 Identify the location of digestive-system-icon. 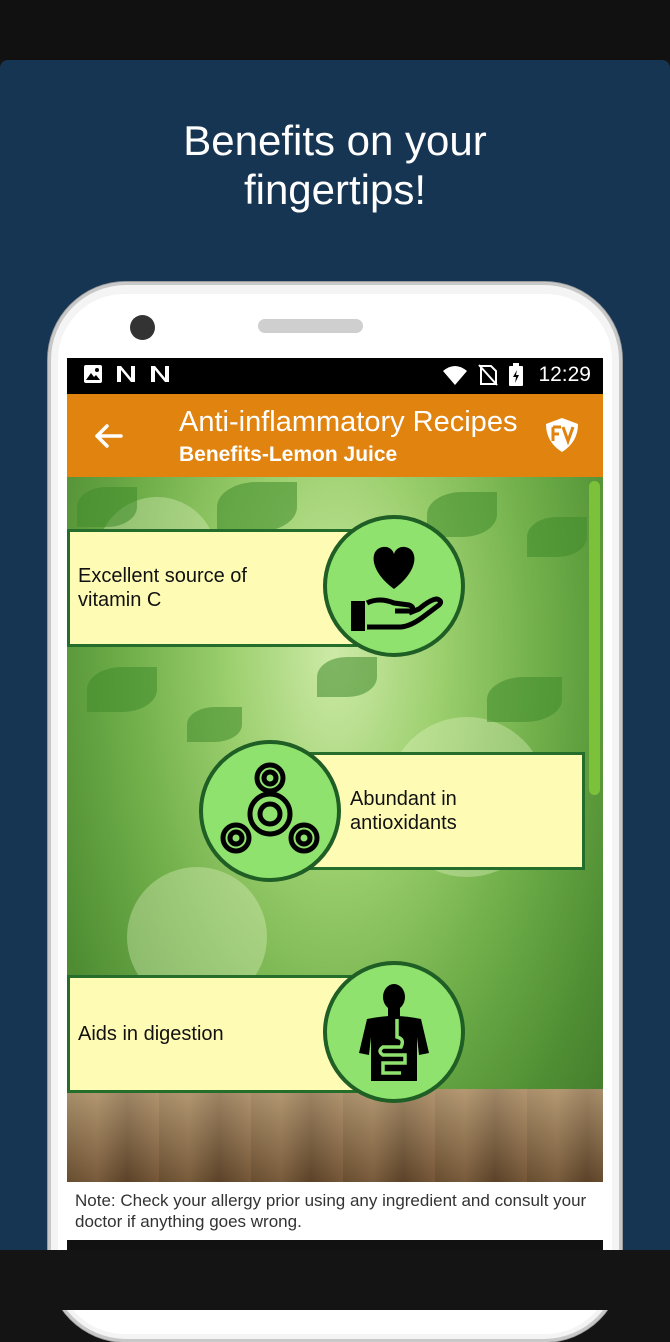
(394, 1032).